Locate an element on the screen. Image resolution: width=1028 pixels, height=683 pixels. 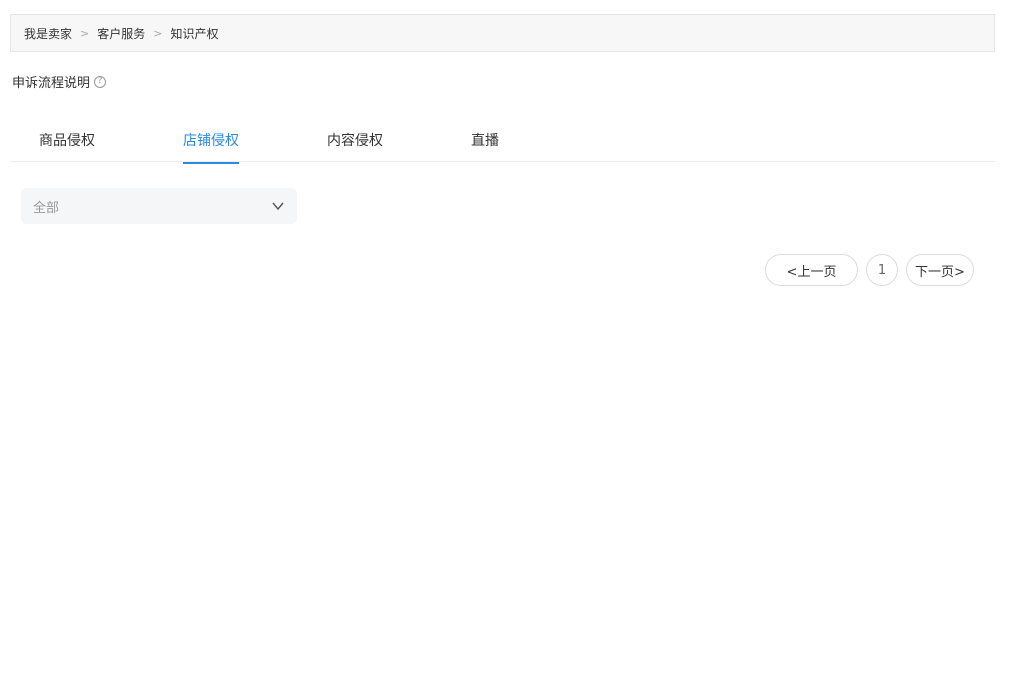
category-select-value: 全部 is located at coordinates (46, 208).